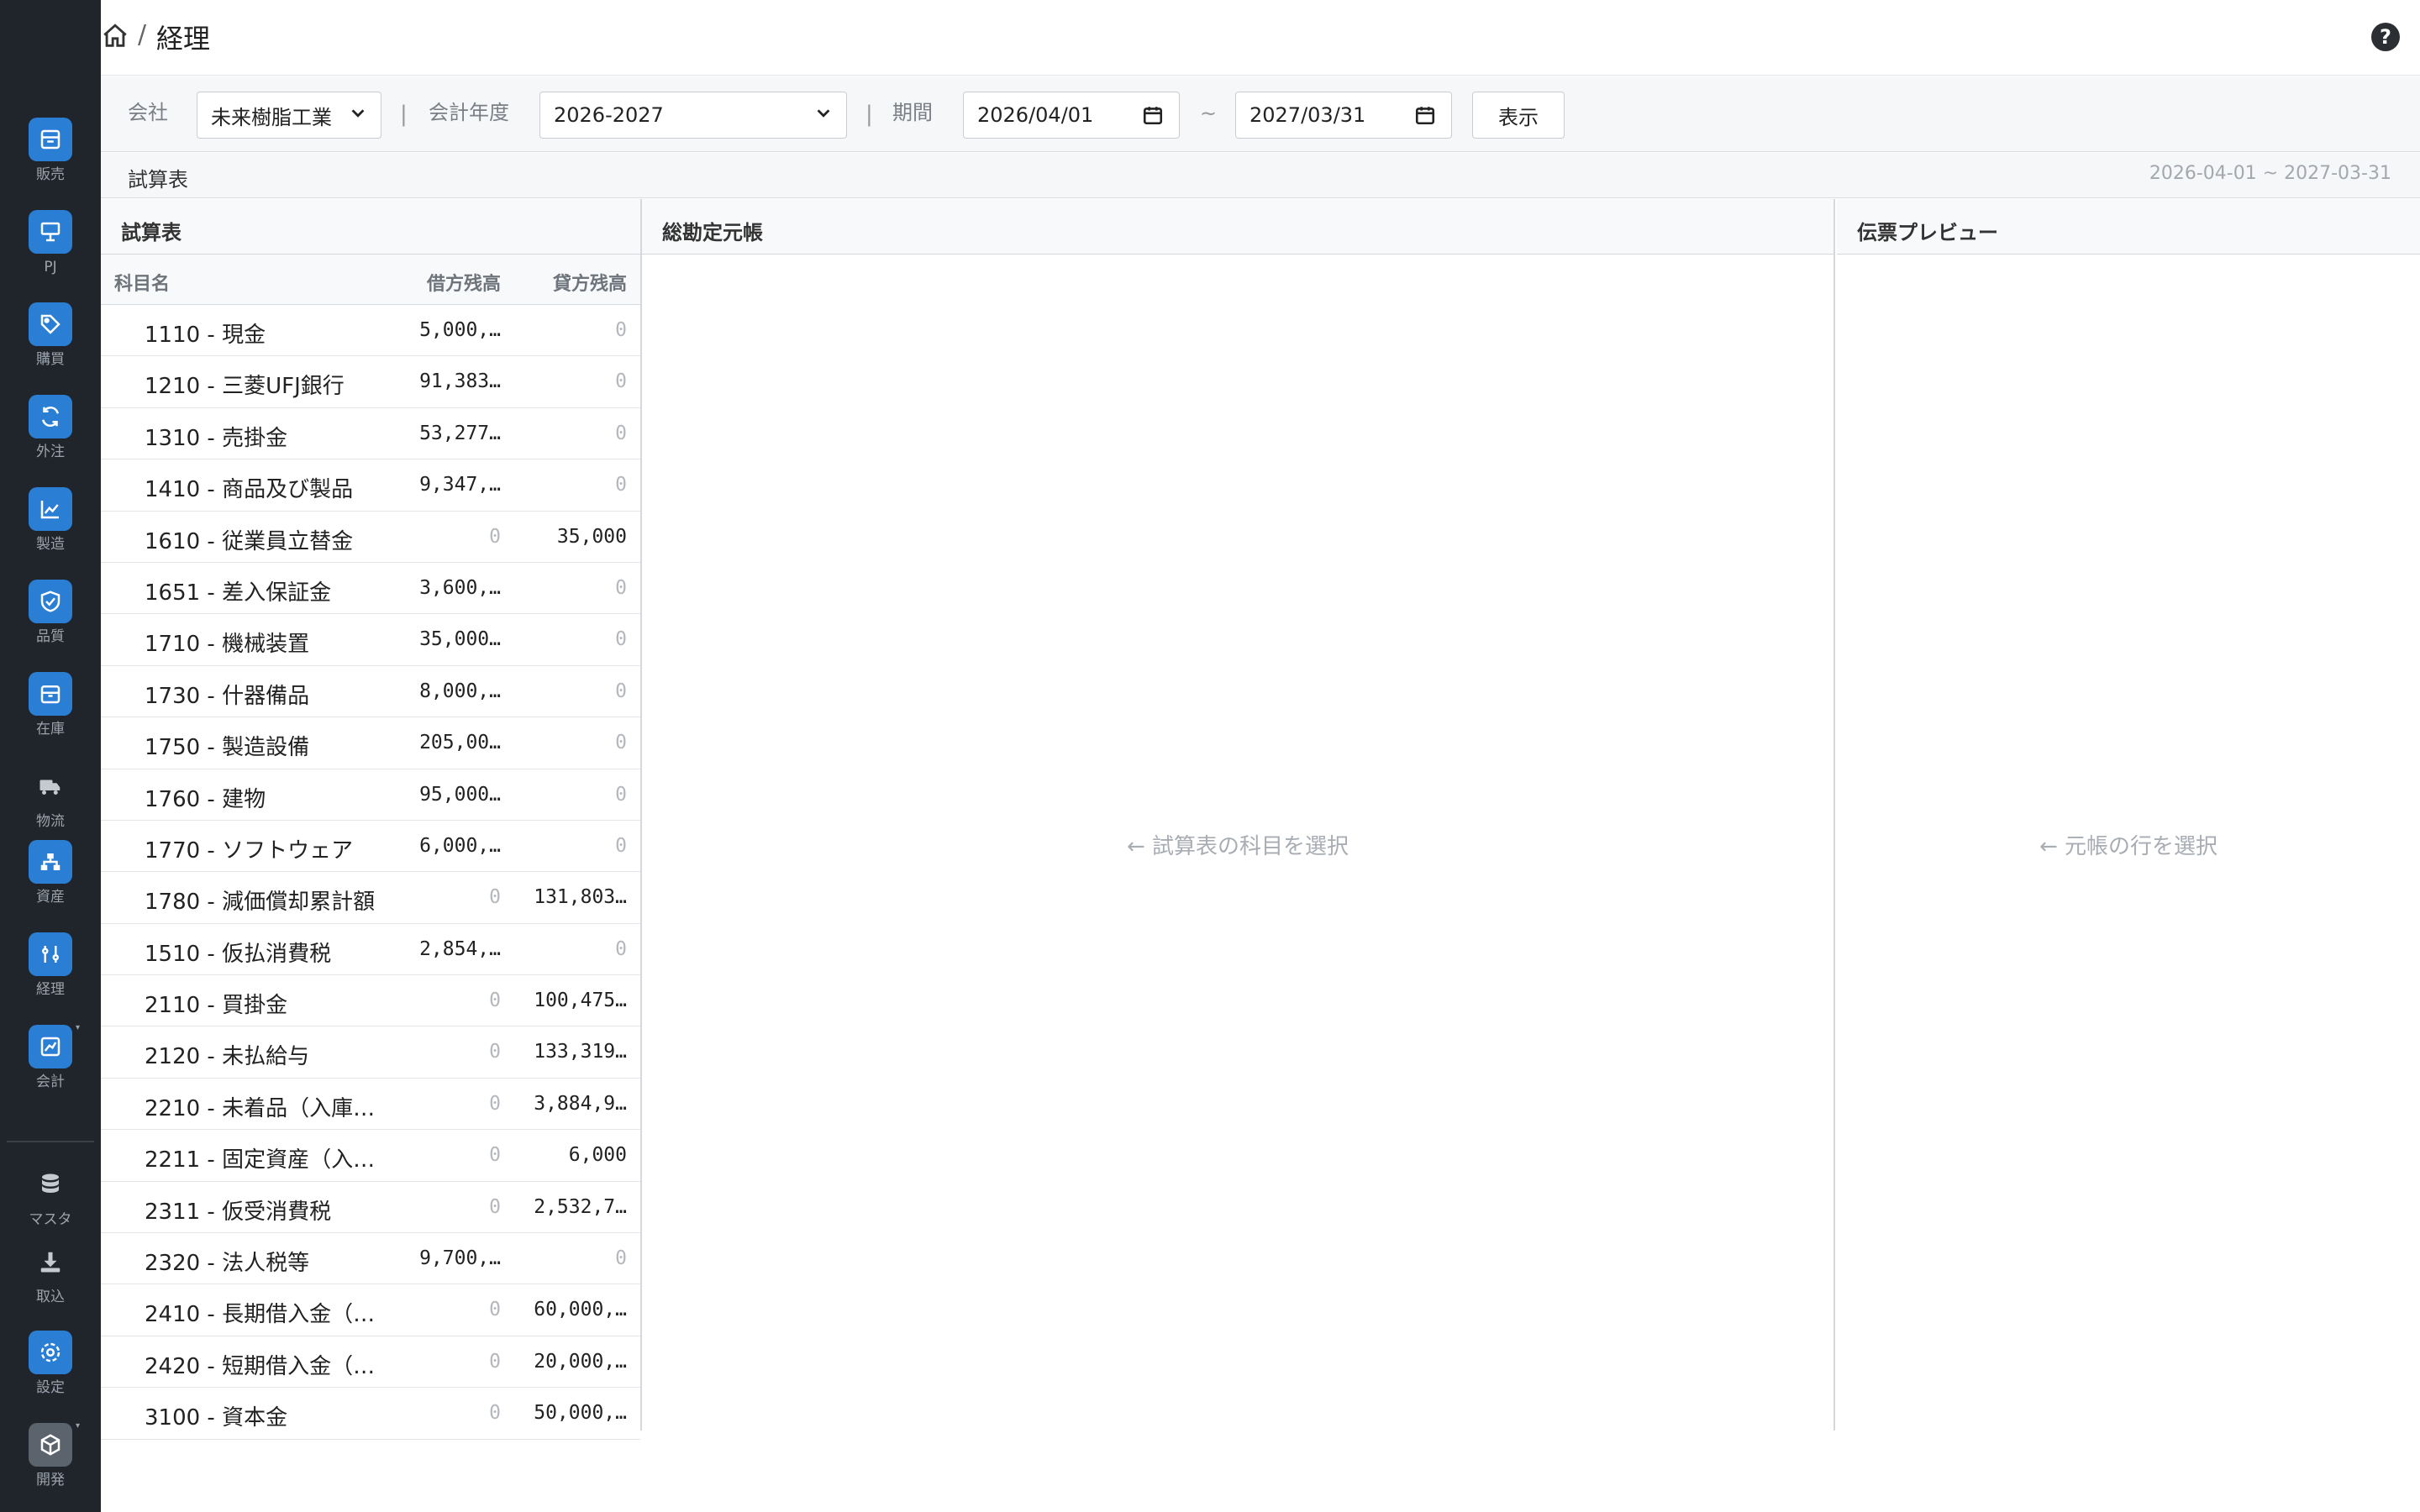  What do you see at coordinates (370, 1259) in the screenshot?
I see `table-row: 2320 - 法人税等 9,700,… 0` at bounding box center [370, 1259].